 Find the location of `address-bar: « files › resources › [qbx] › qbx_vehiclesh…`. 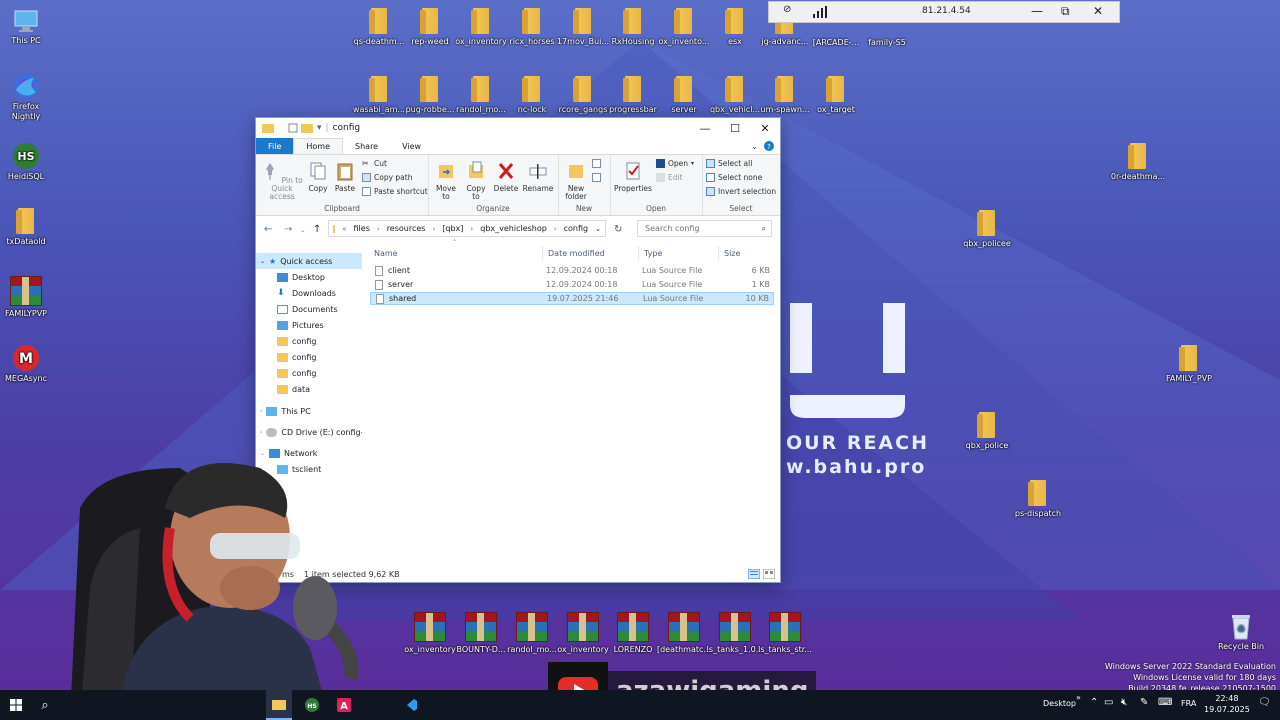

address-bar: « files › resources › [qbx] › qbx_vehiclesh… is located at coordinates (467, 228).